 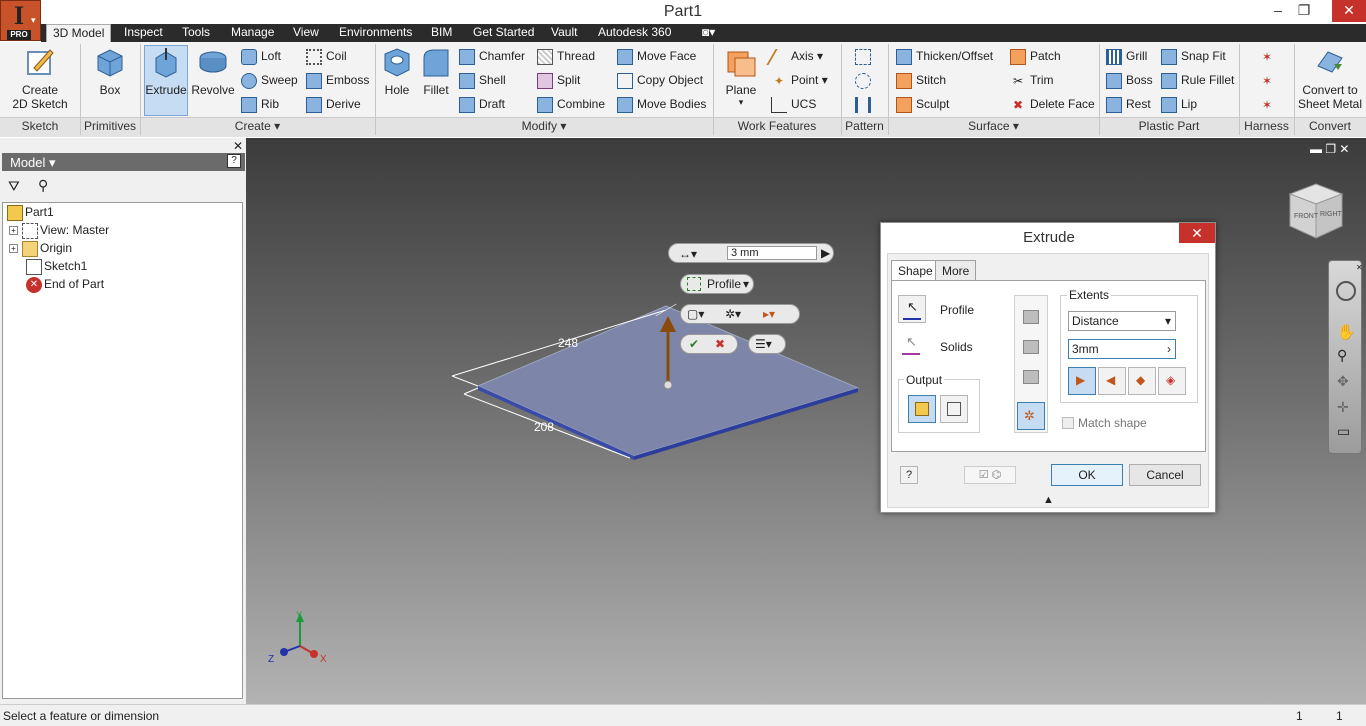 I want to click on dimension-width: 208, so click(x=544, y=427).